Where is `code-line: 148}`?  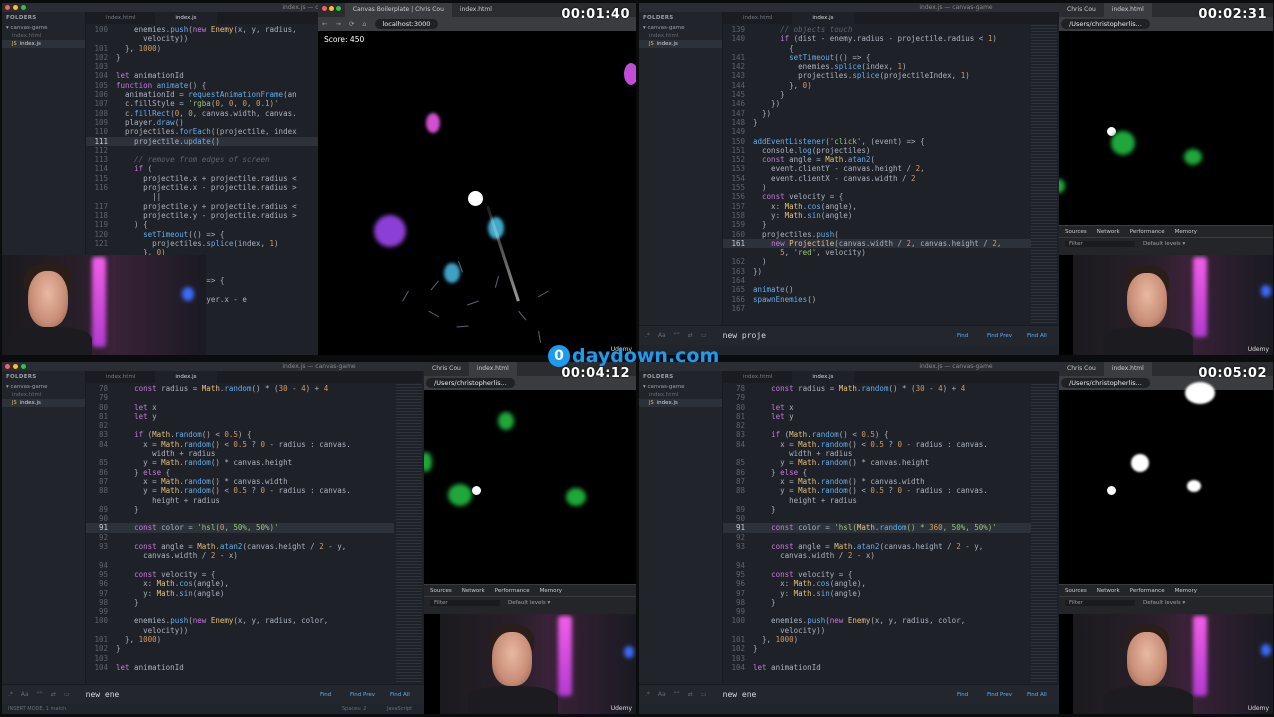 code-line: 148} is located at coordinates (877, 122).